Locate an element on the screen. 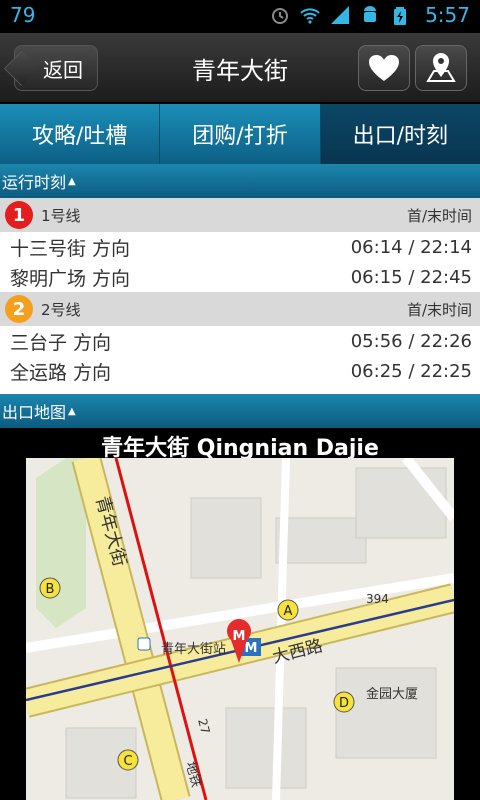 This screenshot has width=480, height=800. tab-guides-label: 攻略/吐槽 is located at coordinates (79, 136).